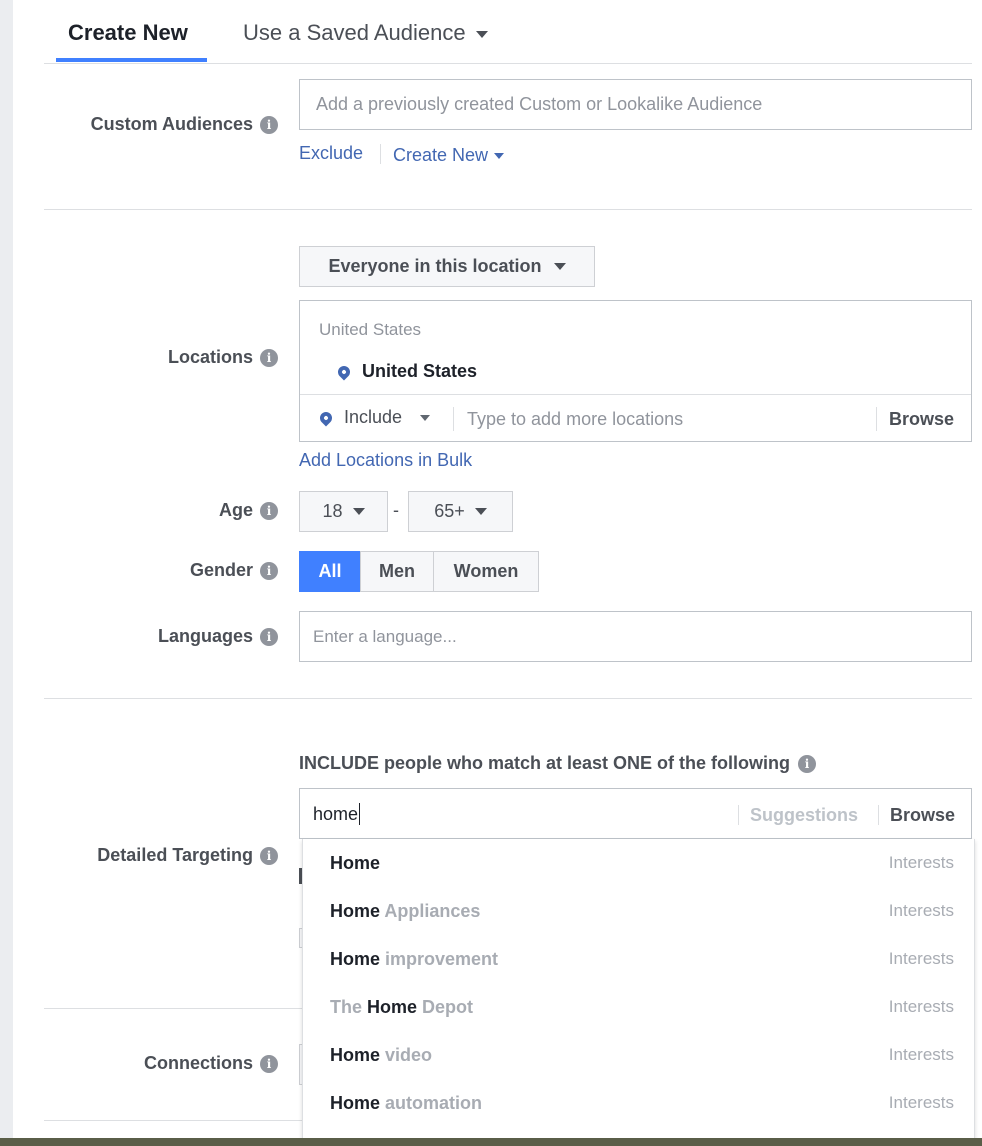 Image resolution: width=982 pixels, height=1146 pixels. I want to click on include-mode-label: Include, so click(373, 417).